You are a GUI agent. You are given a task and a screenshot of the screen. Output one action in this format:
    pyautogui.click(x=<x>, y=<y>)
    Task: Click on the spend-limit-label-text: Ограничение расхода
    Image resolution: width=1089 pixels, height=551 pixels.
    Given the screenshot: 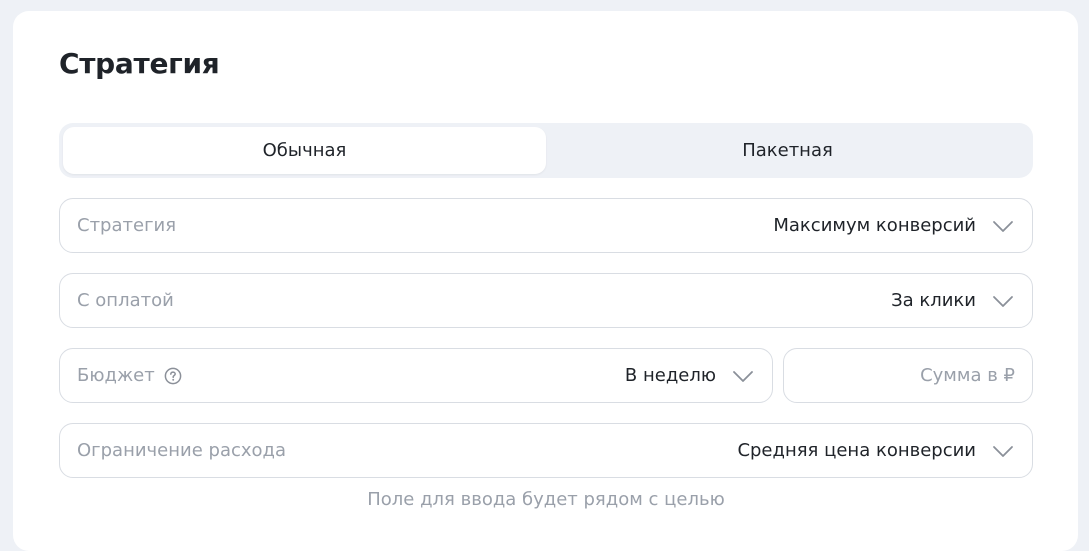 What is the action you would take?
    pyautogui.click(x=182, y=450)
    